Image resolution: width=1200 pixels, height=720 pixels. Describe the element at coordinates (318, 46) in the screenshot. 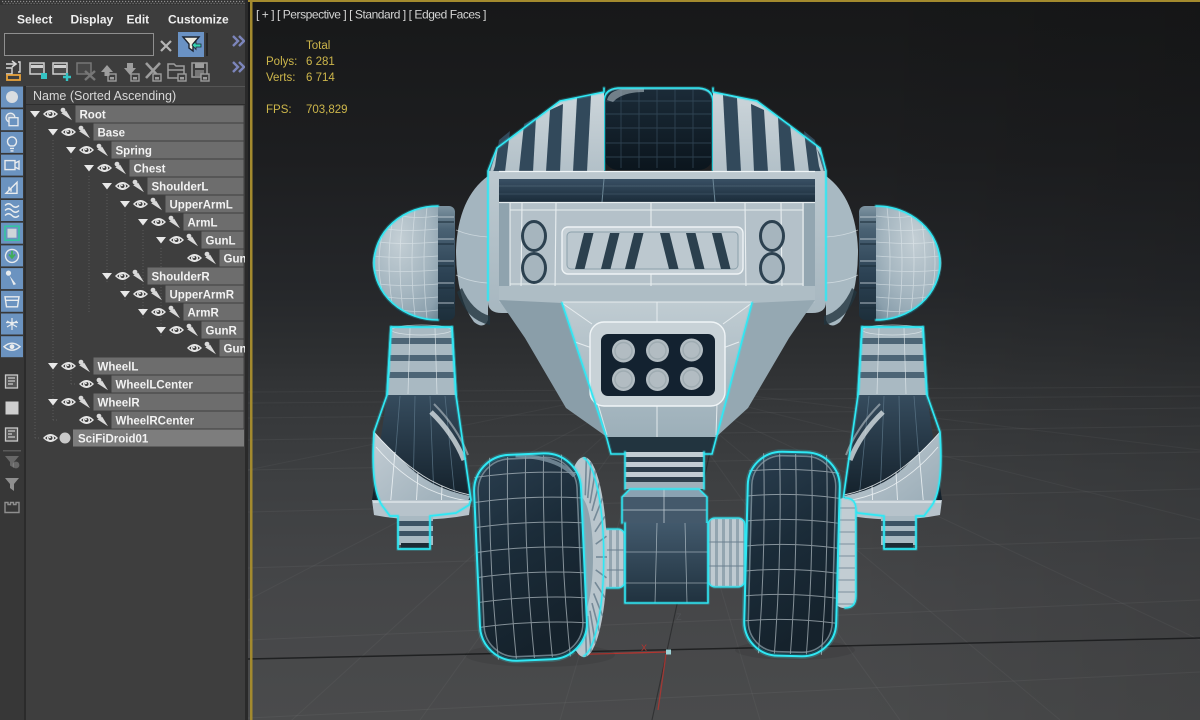

I see `svg-text: Total` at that location.